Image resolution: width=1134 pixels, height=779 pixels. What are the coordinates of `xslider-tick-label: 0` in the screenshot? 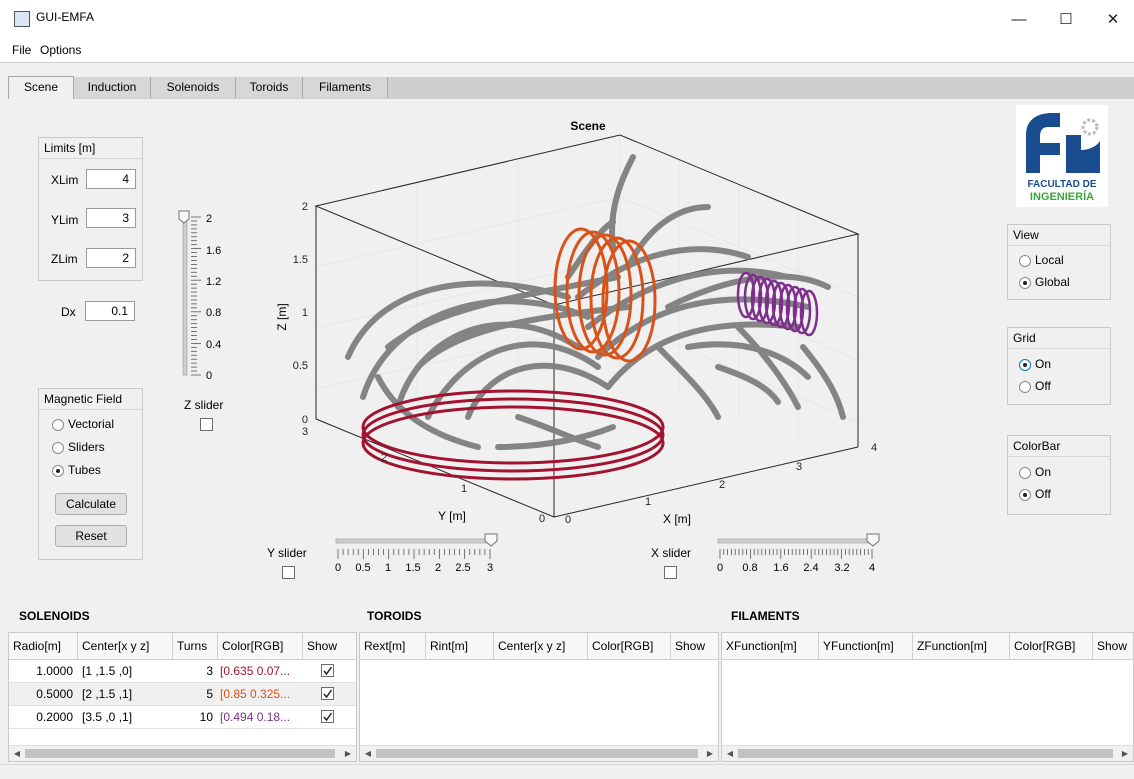 It's located at (720, 568).